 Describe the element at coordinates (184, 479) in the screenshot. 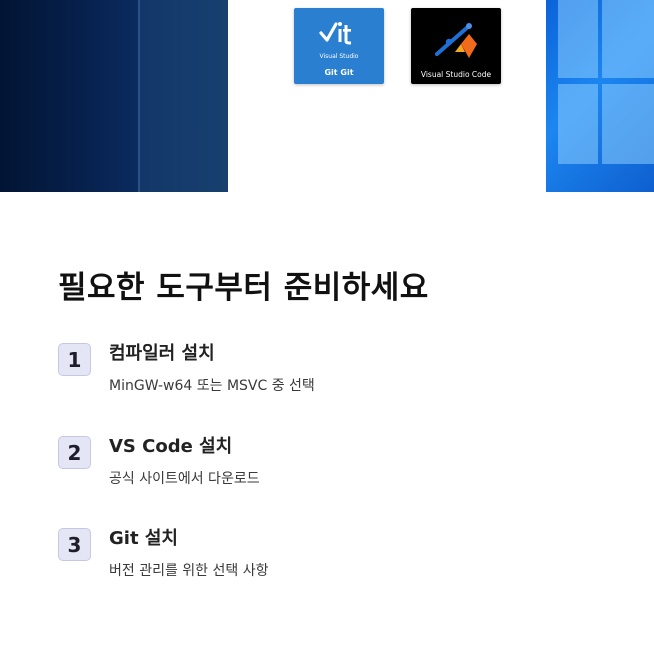

I see `step-description: 공식 사이트에서 다운로드` at that location.